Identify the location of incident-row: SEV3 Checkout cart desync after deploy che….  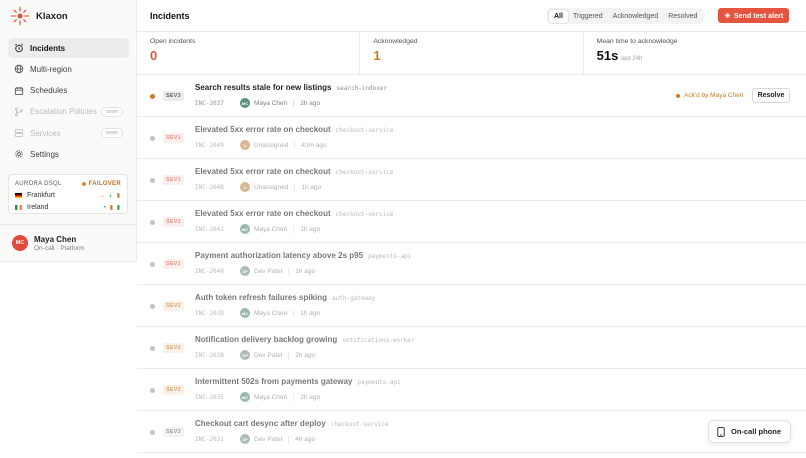
(471, 432).